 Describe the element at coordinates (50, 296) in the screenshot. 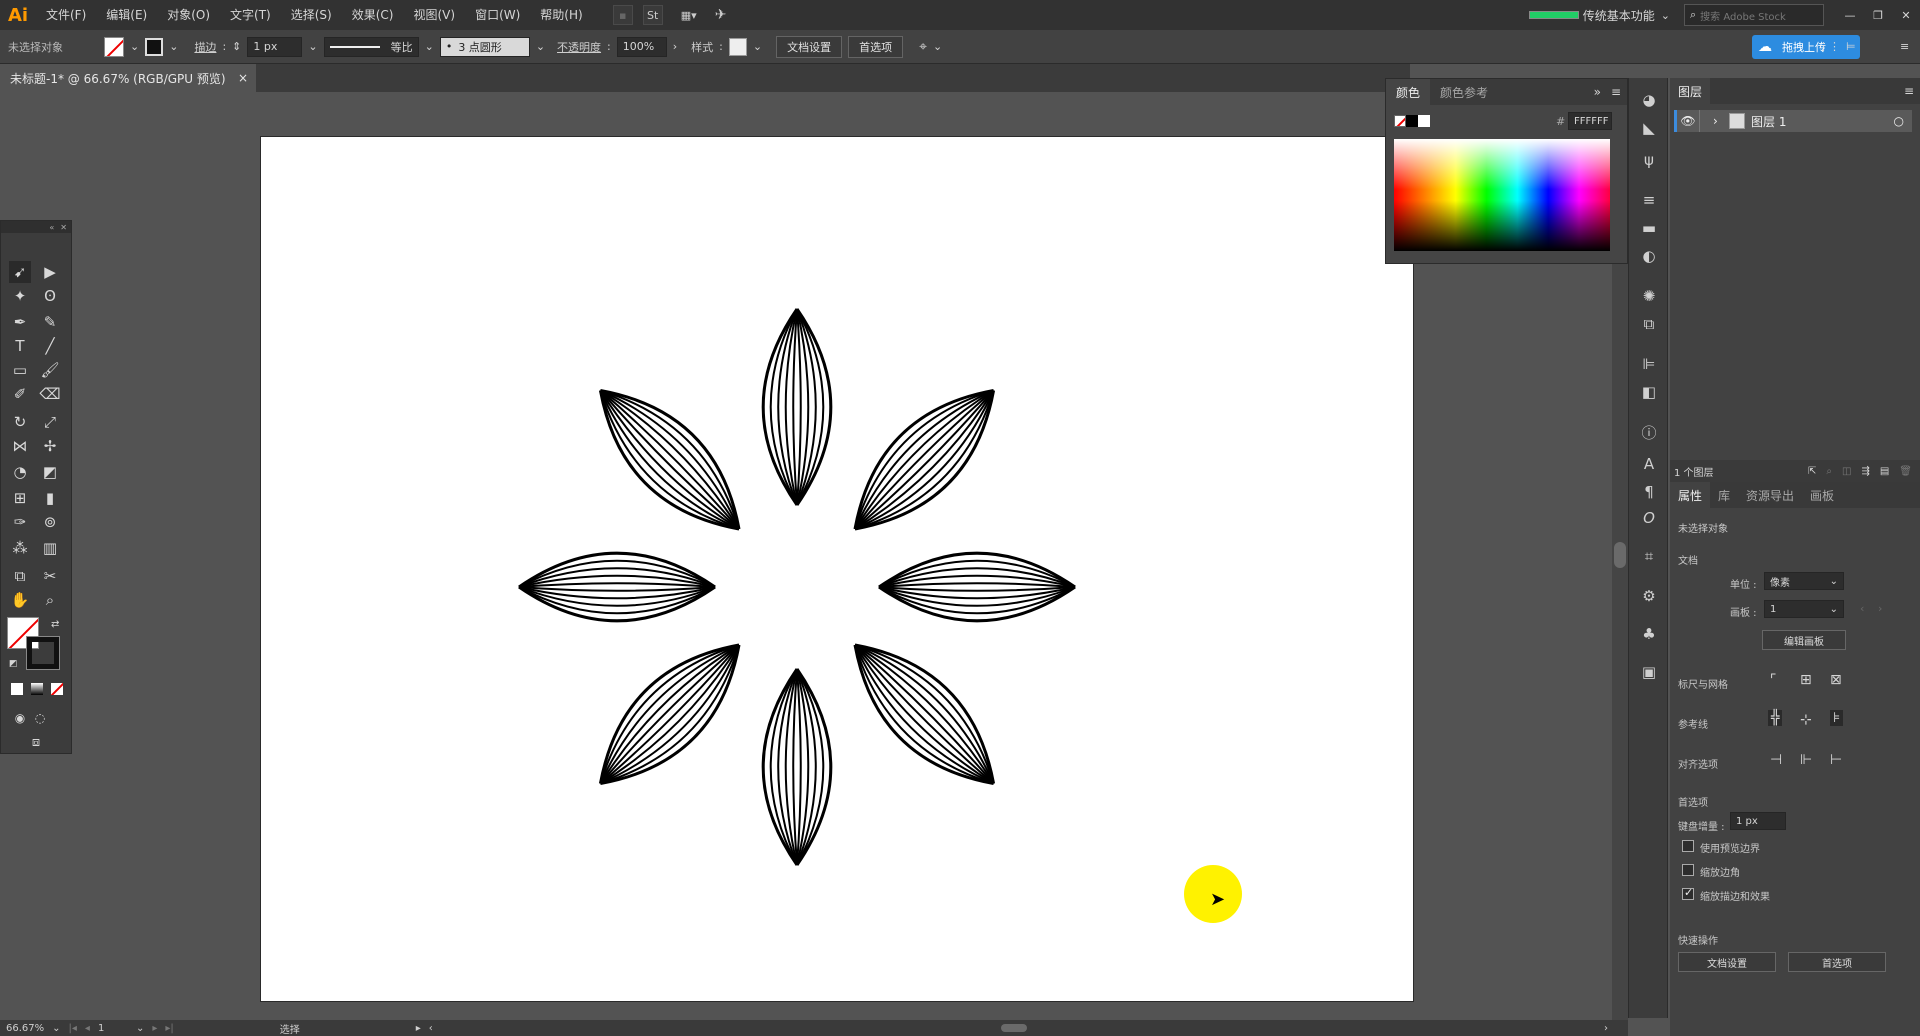

I see `lasso-tool-icon: ʘ` at that location.